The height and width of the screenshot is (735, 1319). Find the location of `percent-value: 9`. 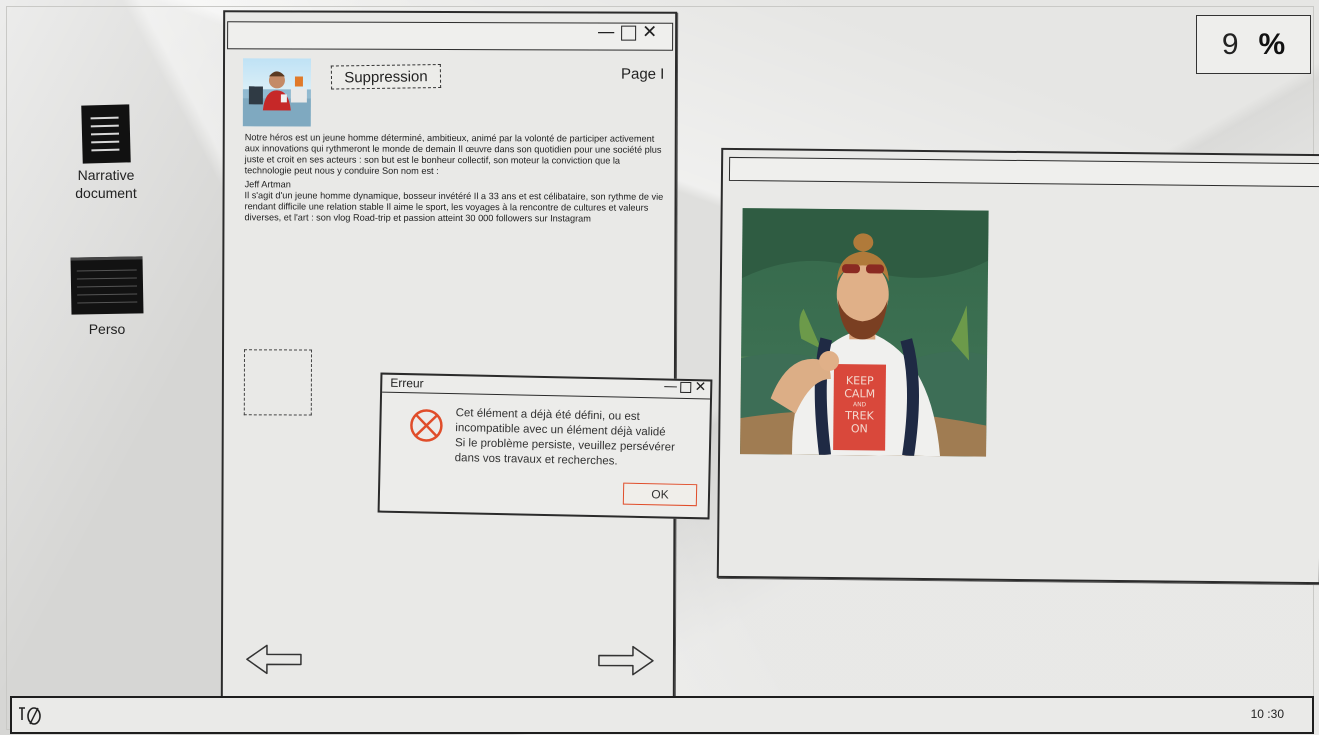

percent-value: 9 is located at coordinates (1230, 44).